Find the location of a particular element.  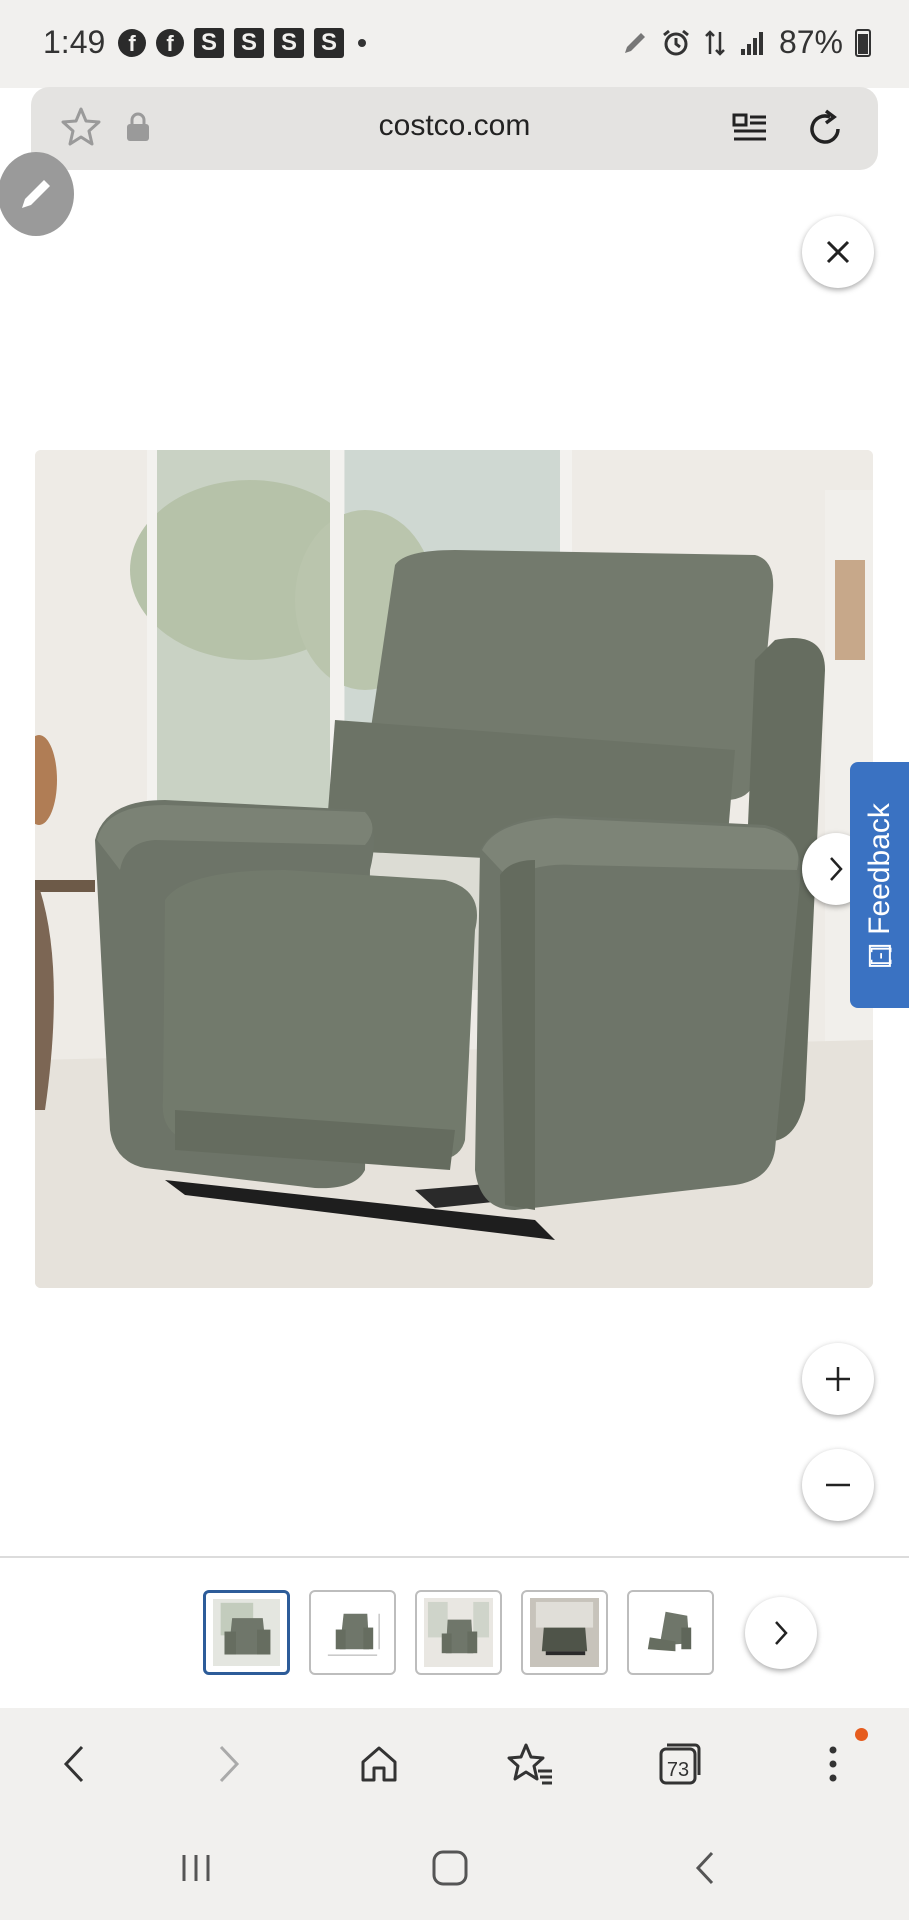

more-notifications-dot is located at coordinates (362, 43).